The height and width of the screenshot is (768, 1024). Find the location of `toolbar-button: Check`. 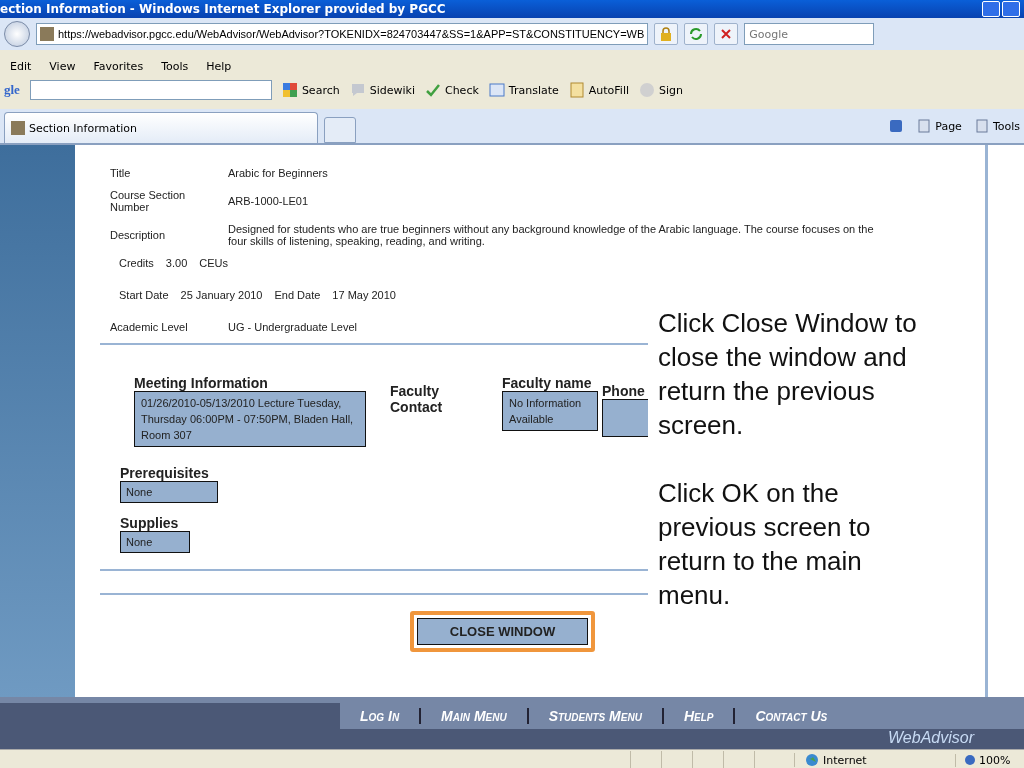

toolbar-button: Check is located at coordinates (461, 90).